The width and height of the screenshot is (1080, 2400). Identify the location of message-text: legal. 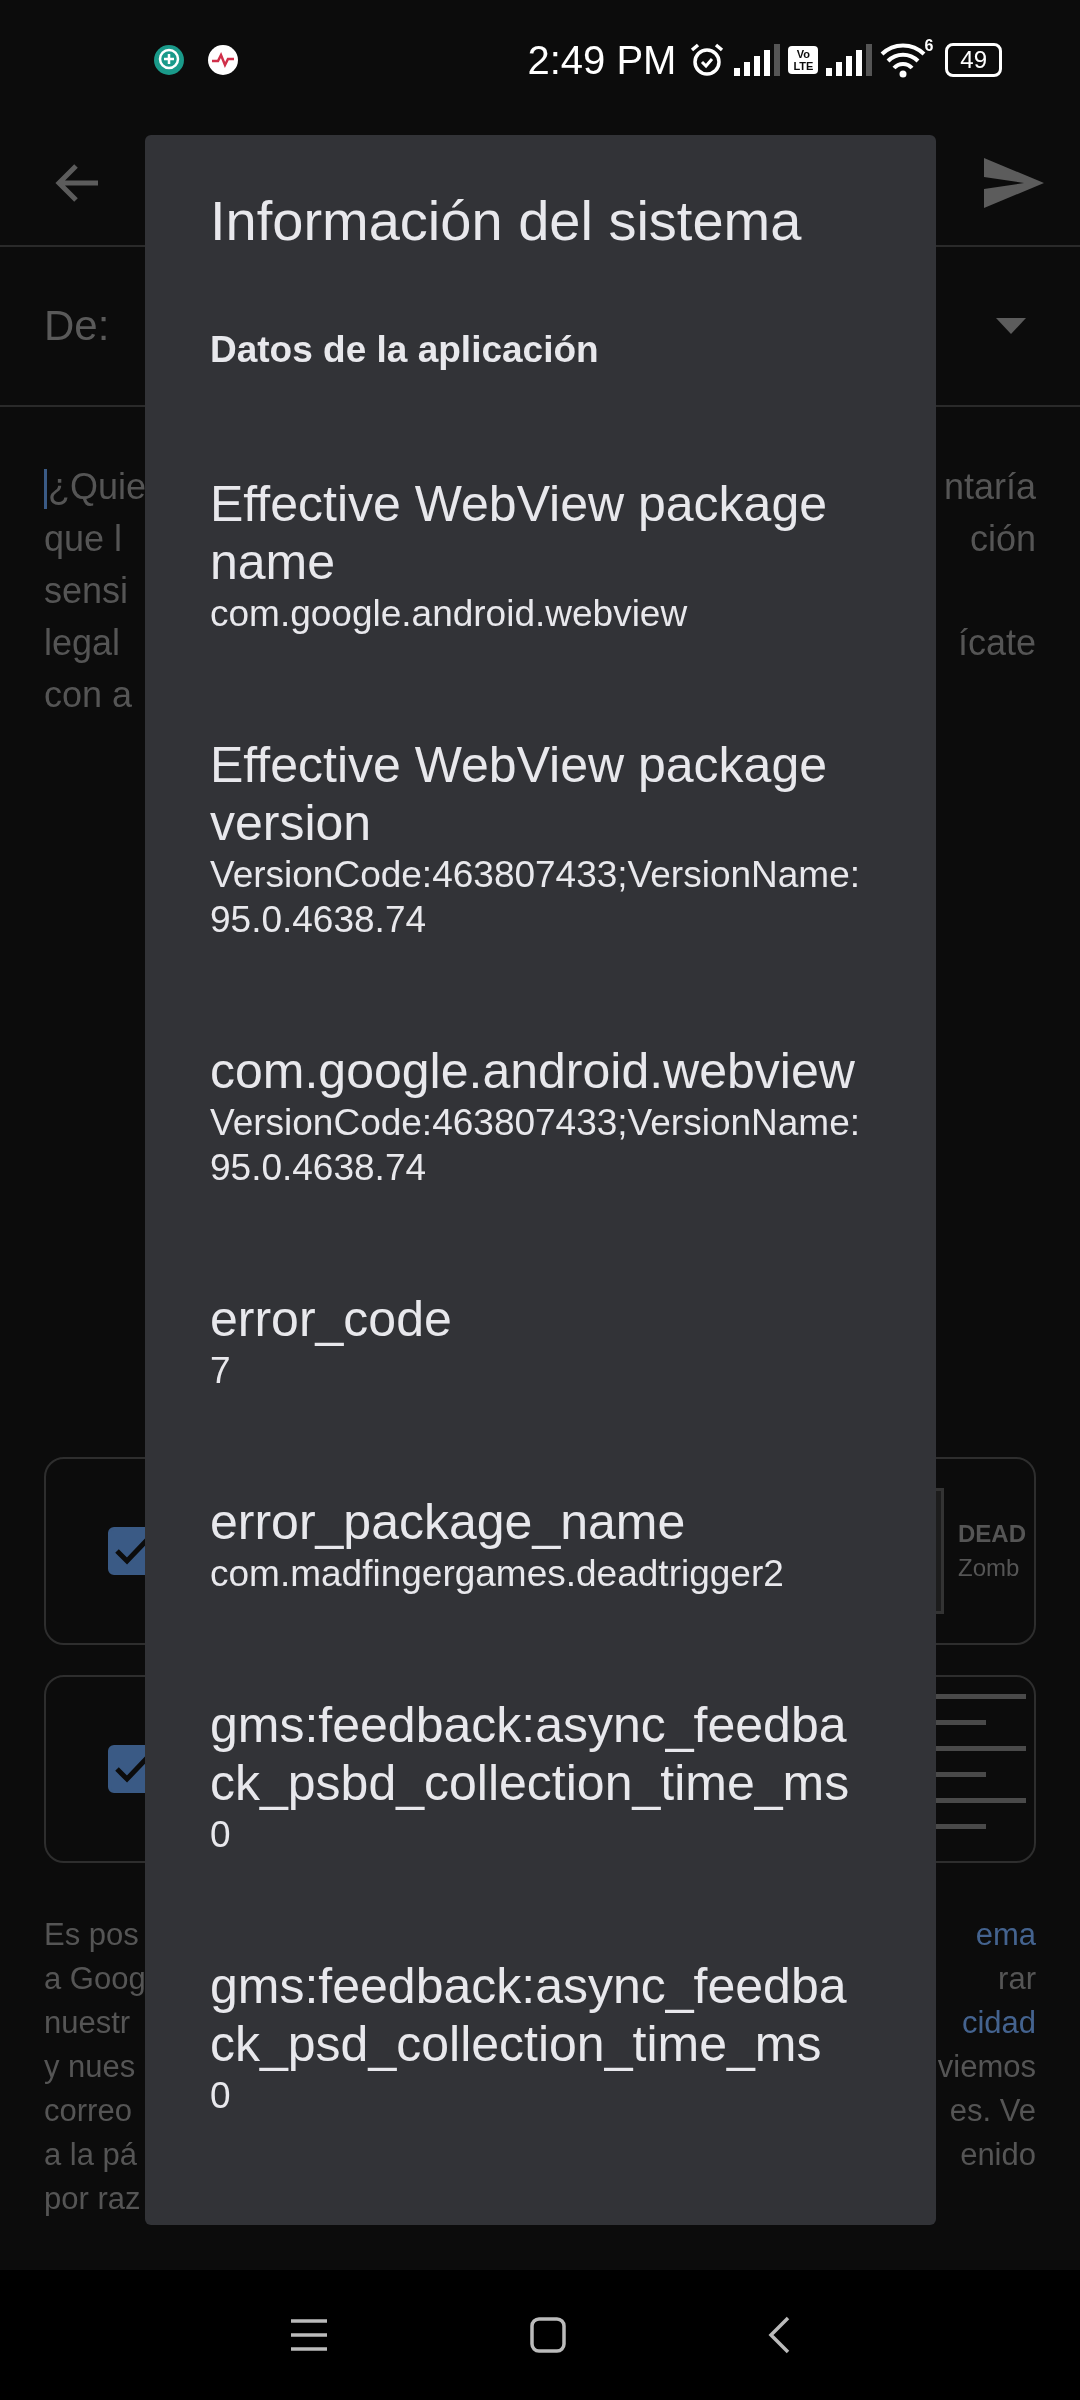
(82, 643).